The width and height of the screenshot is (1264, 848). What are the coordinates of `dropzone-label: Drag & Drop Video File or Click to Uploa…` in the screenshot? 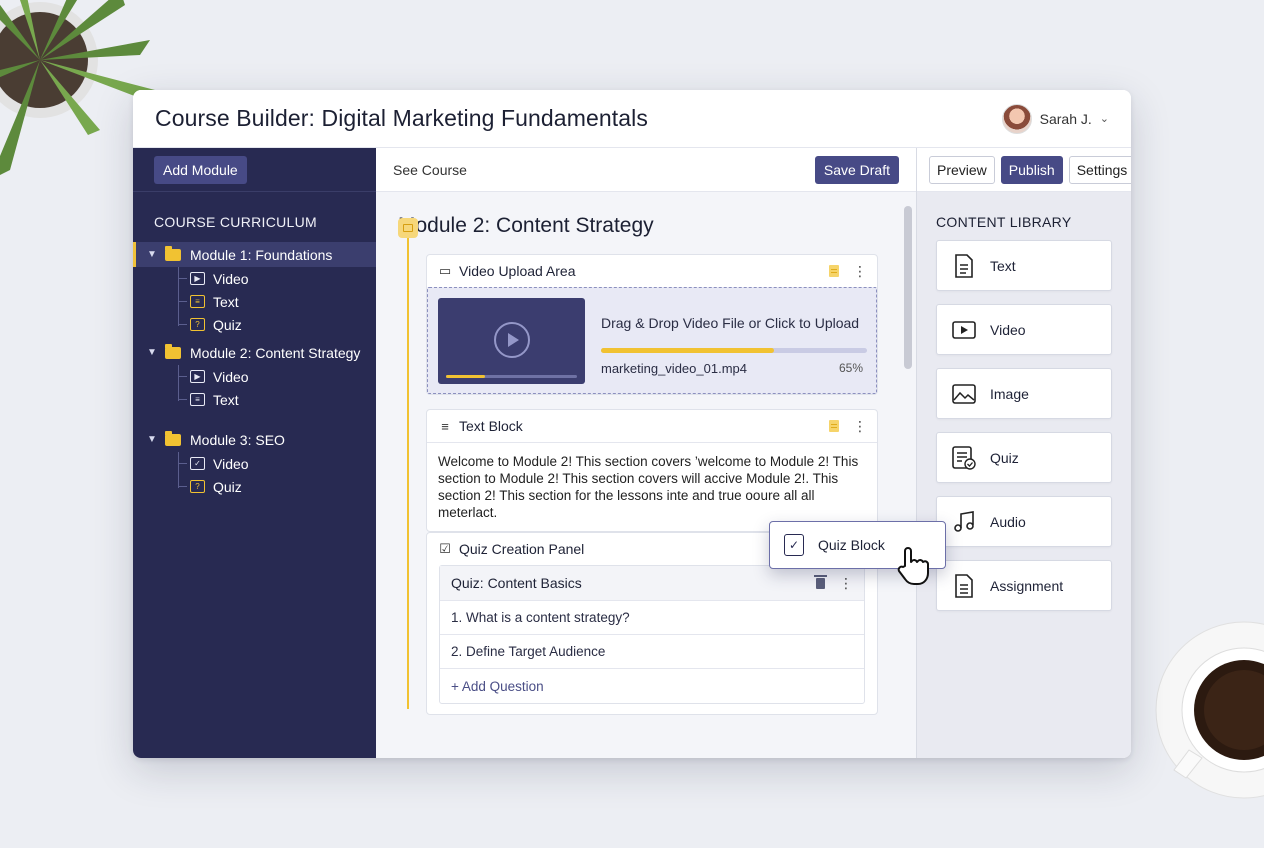 It's located at (730, 323).